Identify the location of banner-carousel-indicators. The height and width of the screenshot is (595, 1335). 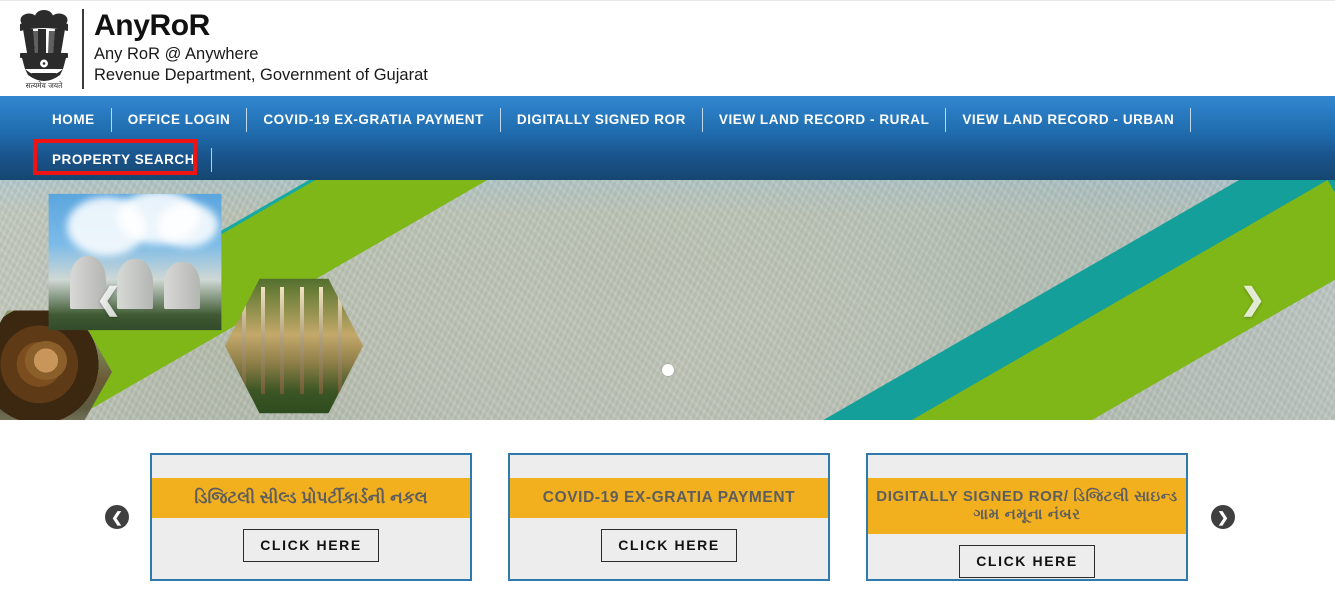
(667, 370).